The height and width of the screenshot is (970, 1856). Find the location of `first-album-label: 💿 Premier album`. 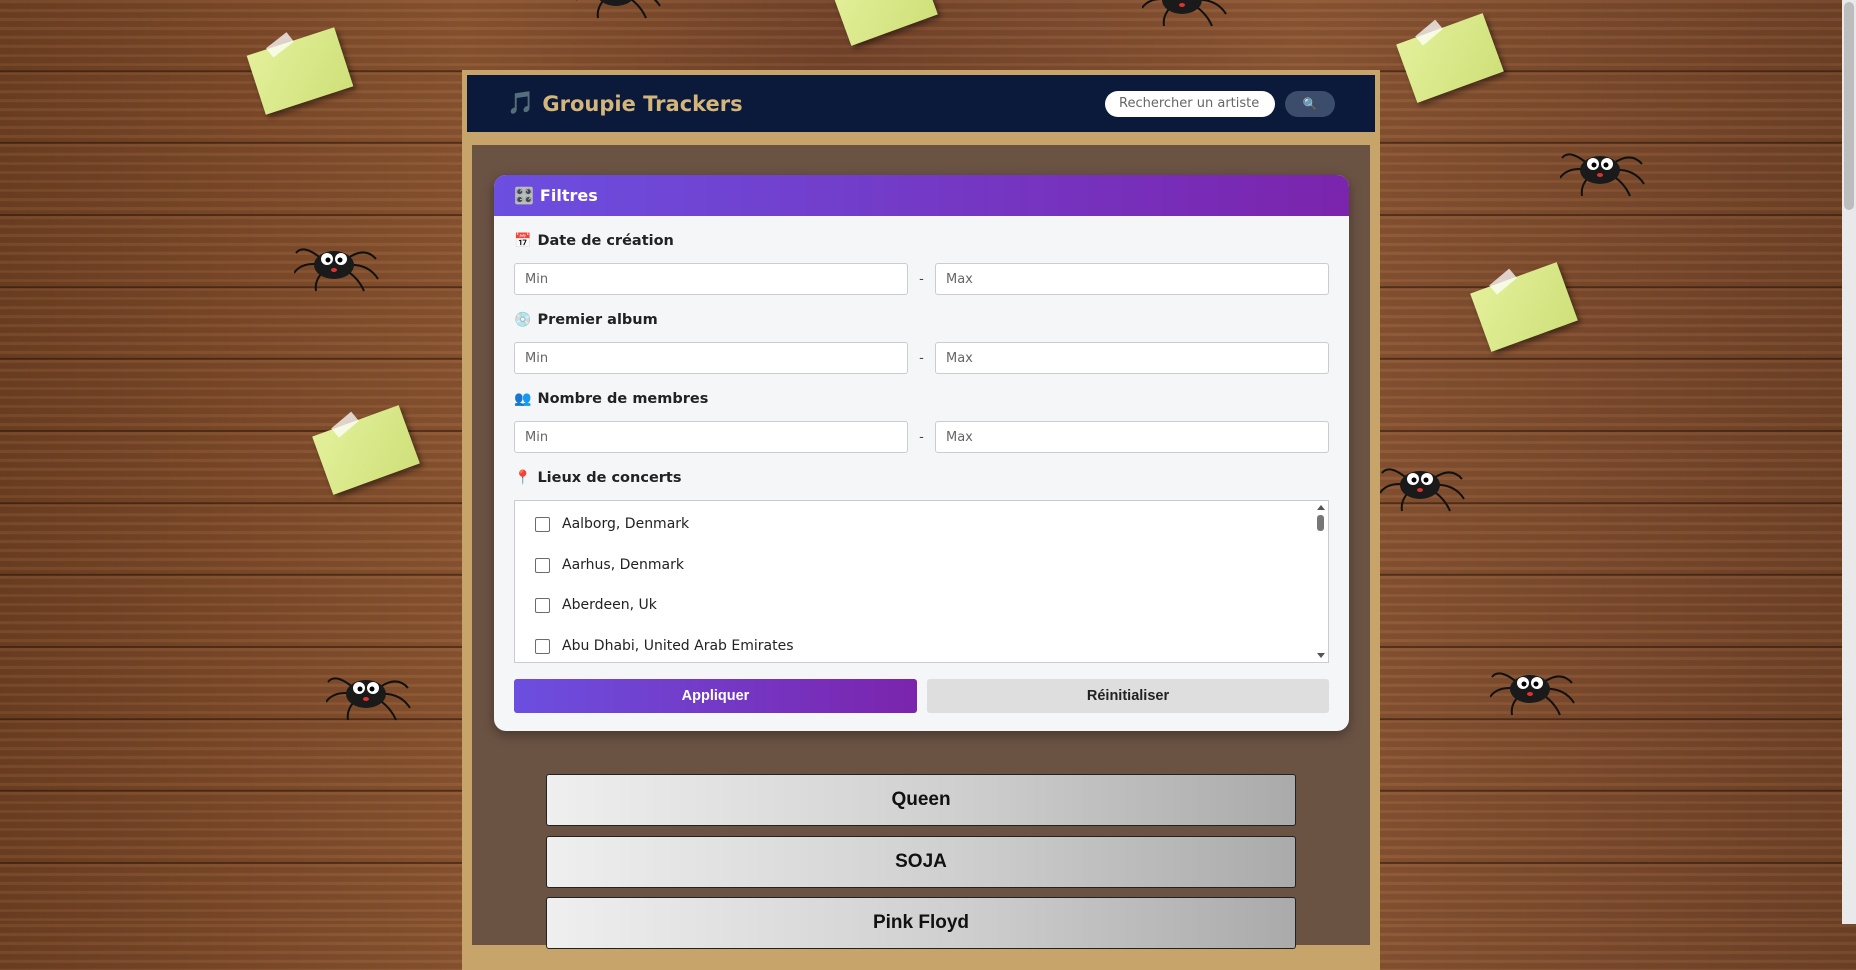

first-album-label: 💿 Premier album is located at coordinates (586, 320).